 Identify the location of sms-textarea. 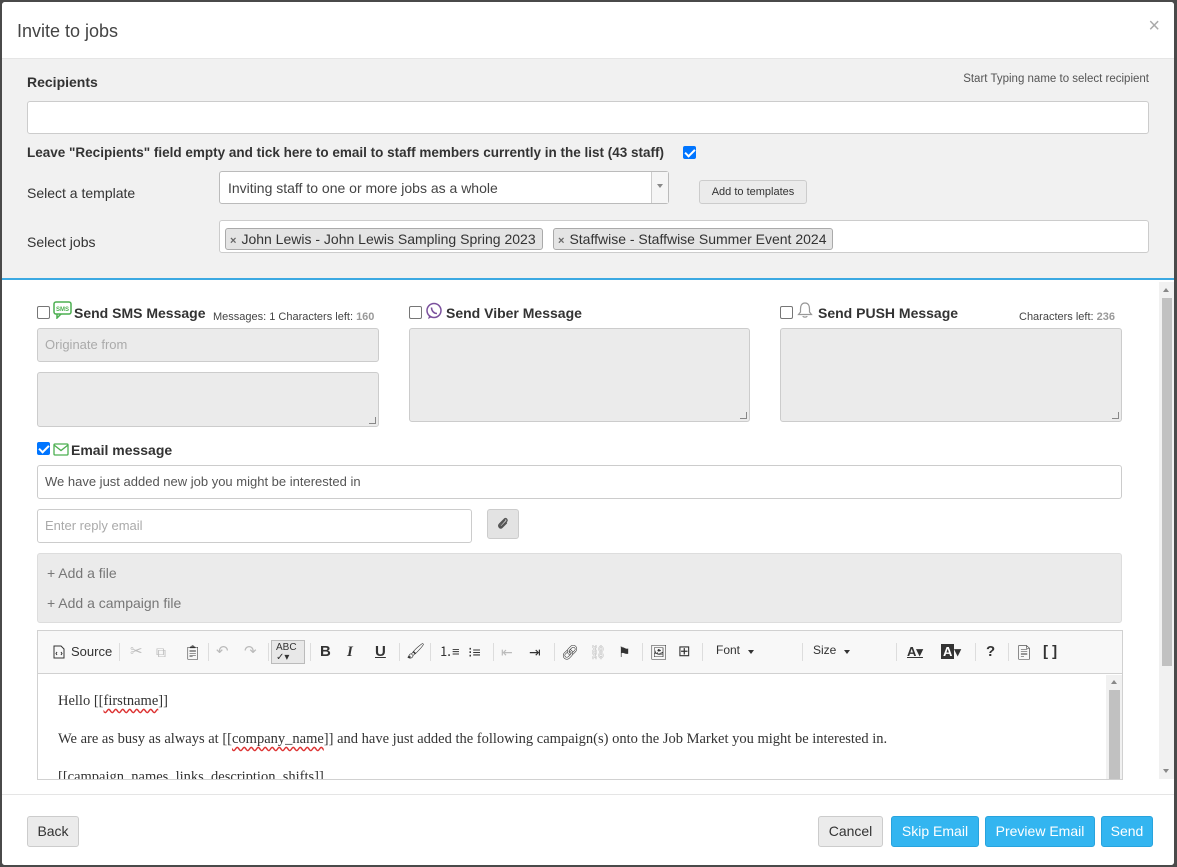
(208, 399).